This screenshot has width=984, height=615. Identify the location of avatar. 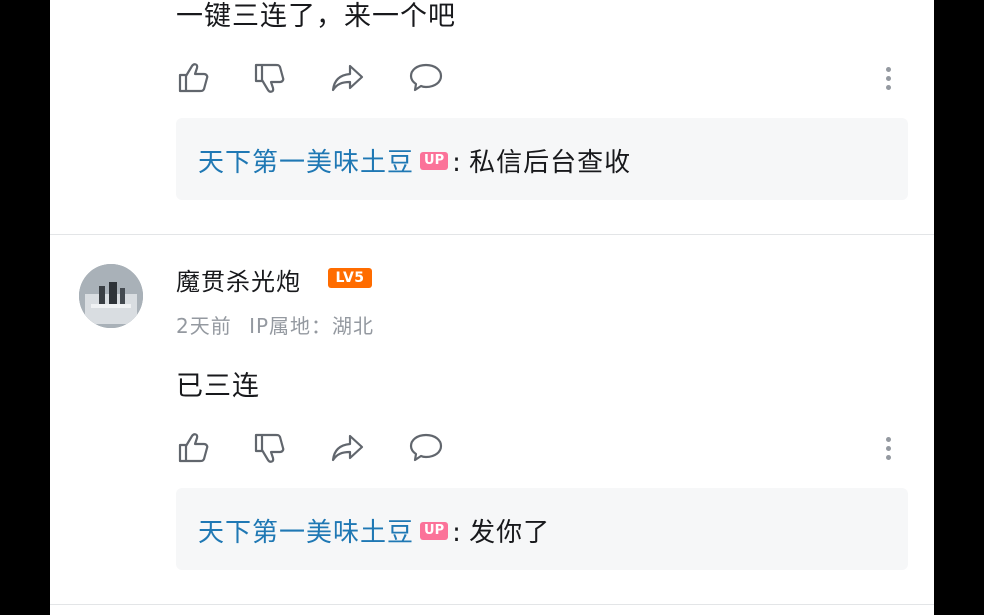
(111, 296).